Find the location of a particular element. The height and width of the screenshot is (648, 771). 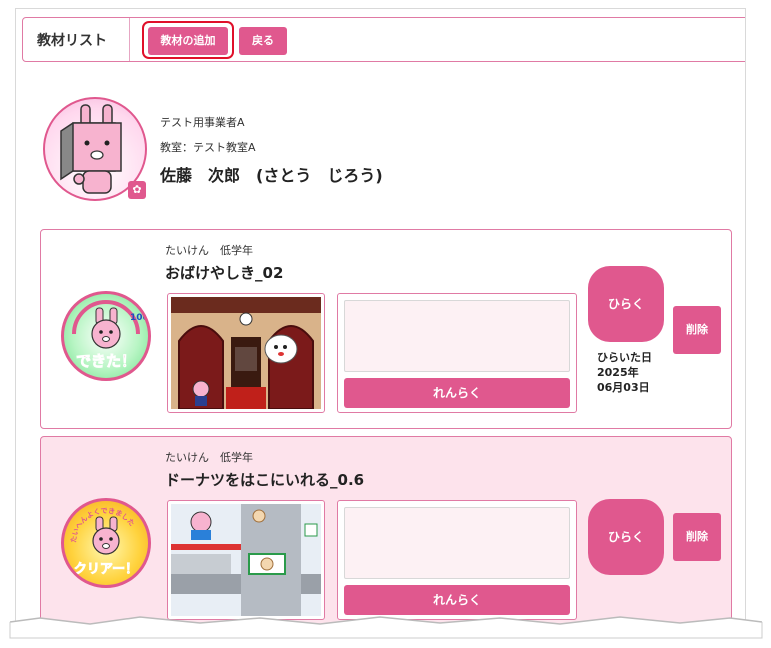

donut-game-image is located at coordinates (246, 560).